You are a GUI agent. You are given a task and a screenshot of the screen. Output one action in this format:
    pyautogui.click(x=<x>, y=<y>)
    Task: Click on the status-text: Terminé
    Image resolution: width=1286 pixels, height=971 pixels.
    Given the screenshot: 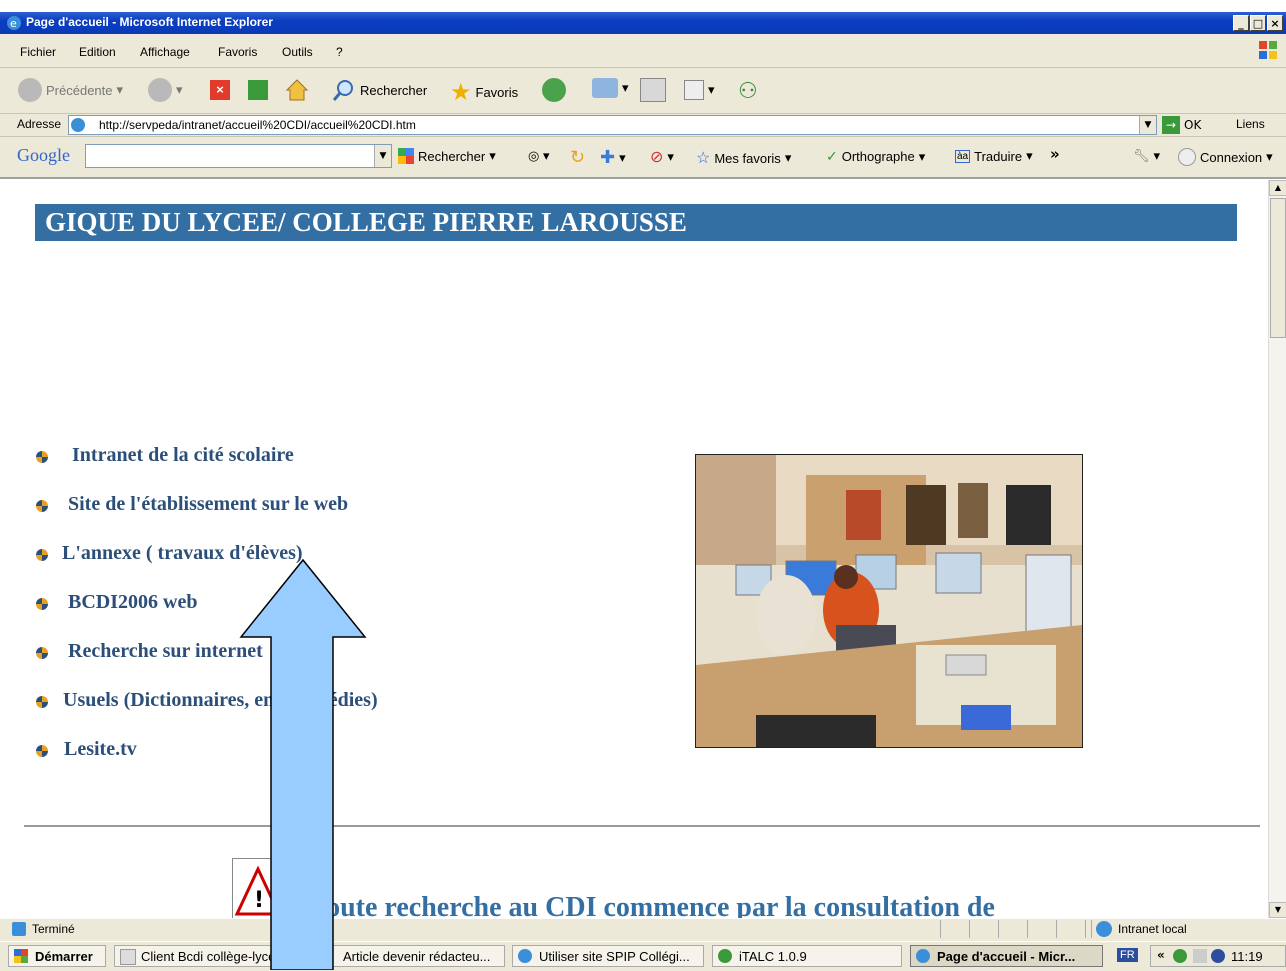 What is the action you would take?
    pyautogui.click(x=53, y=929)
    